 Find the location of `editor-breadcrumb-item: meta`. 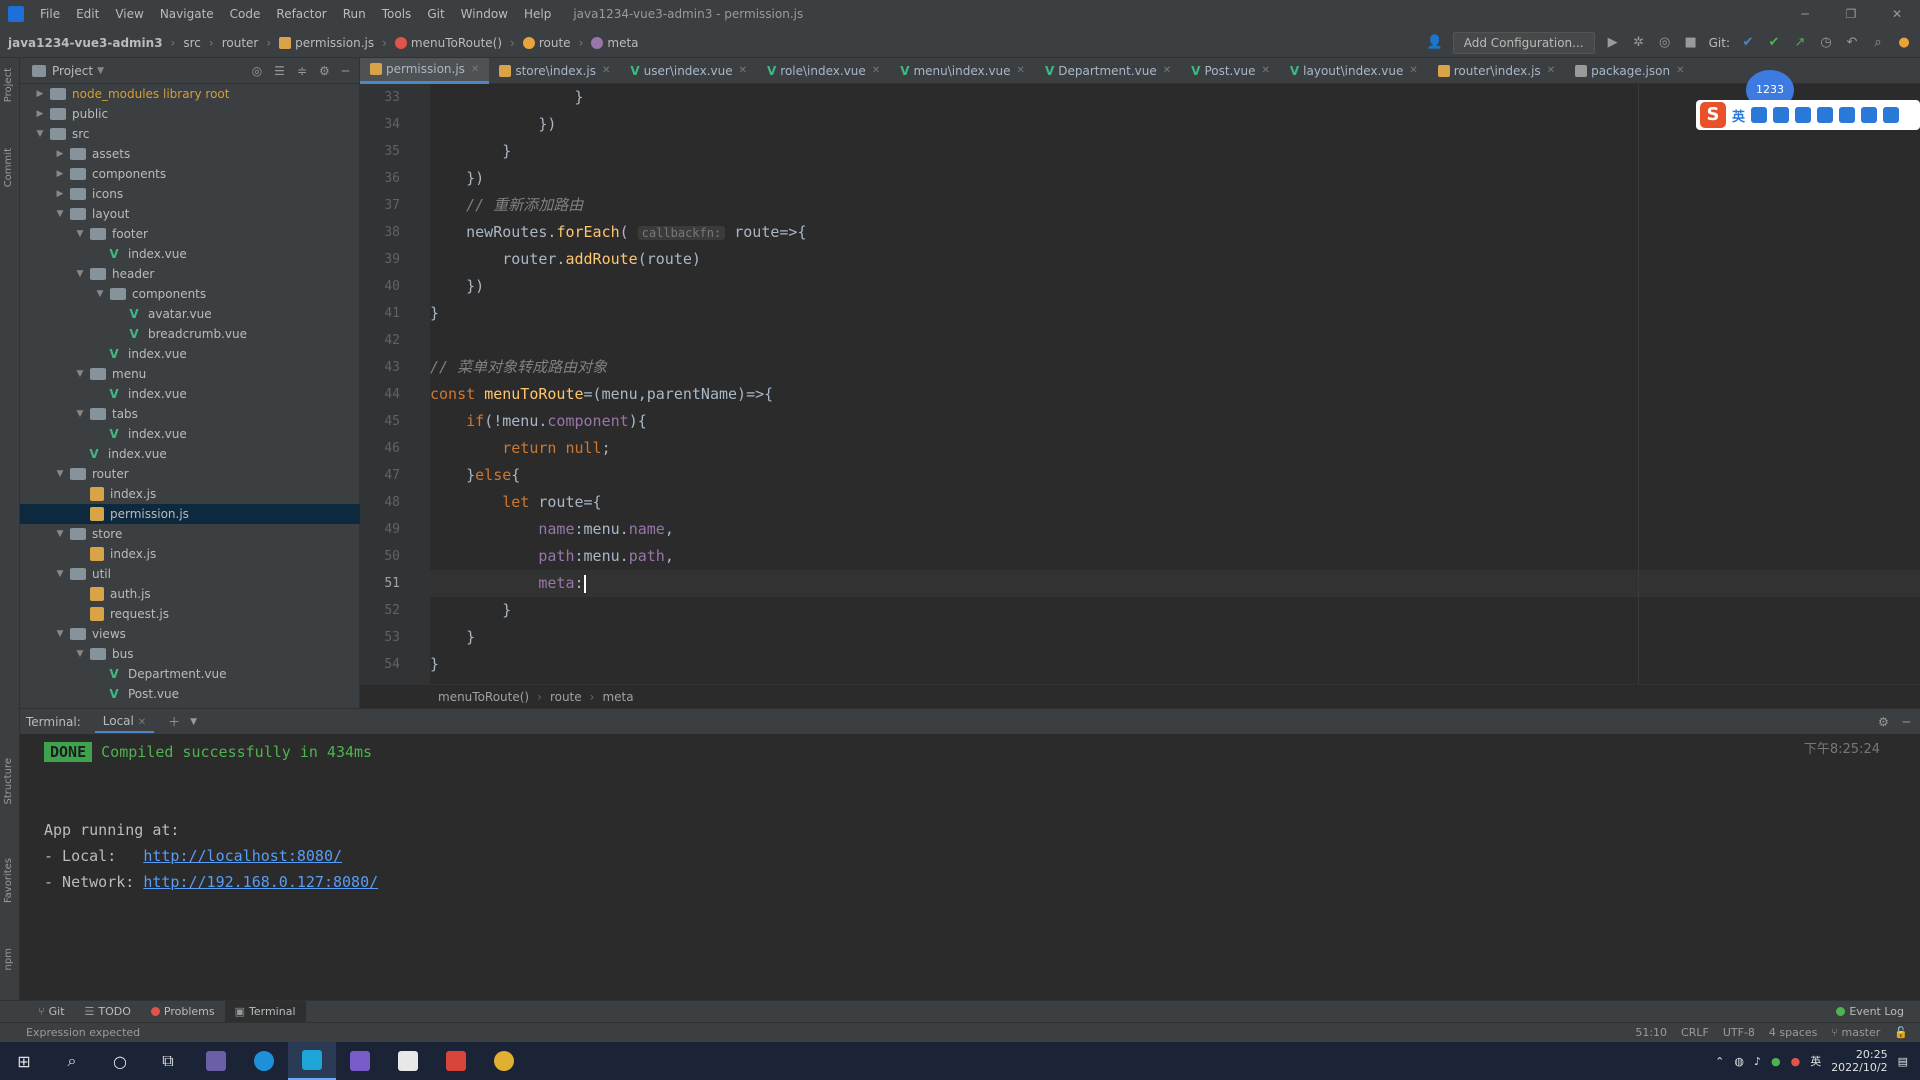

editor-breadcrumb-item: meta is located at coordinates (617, 697).